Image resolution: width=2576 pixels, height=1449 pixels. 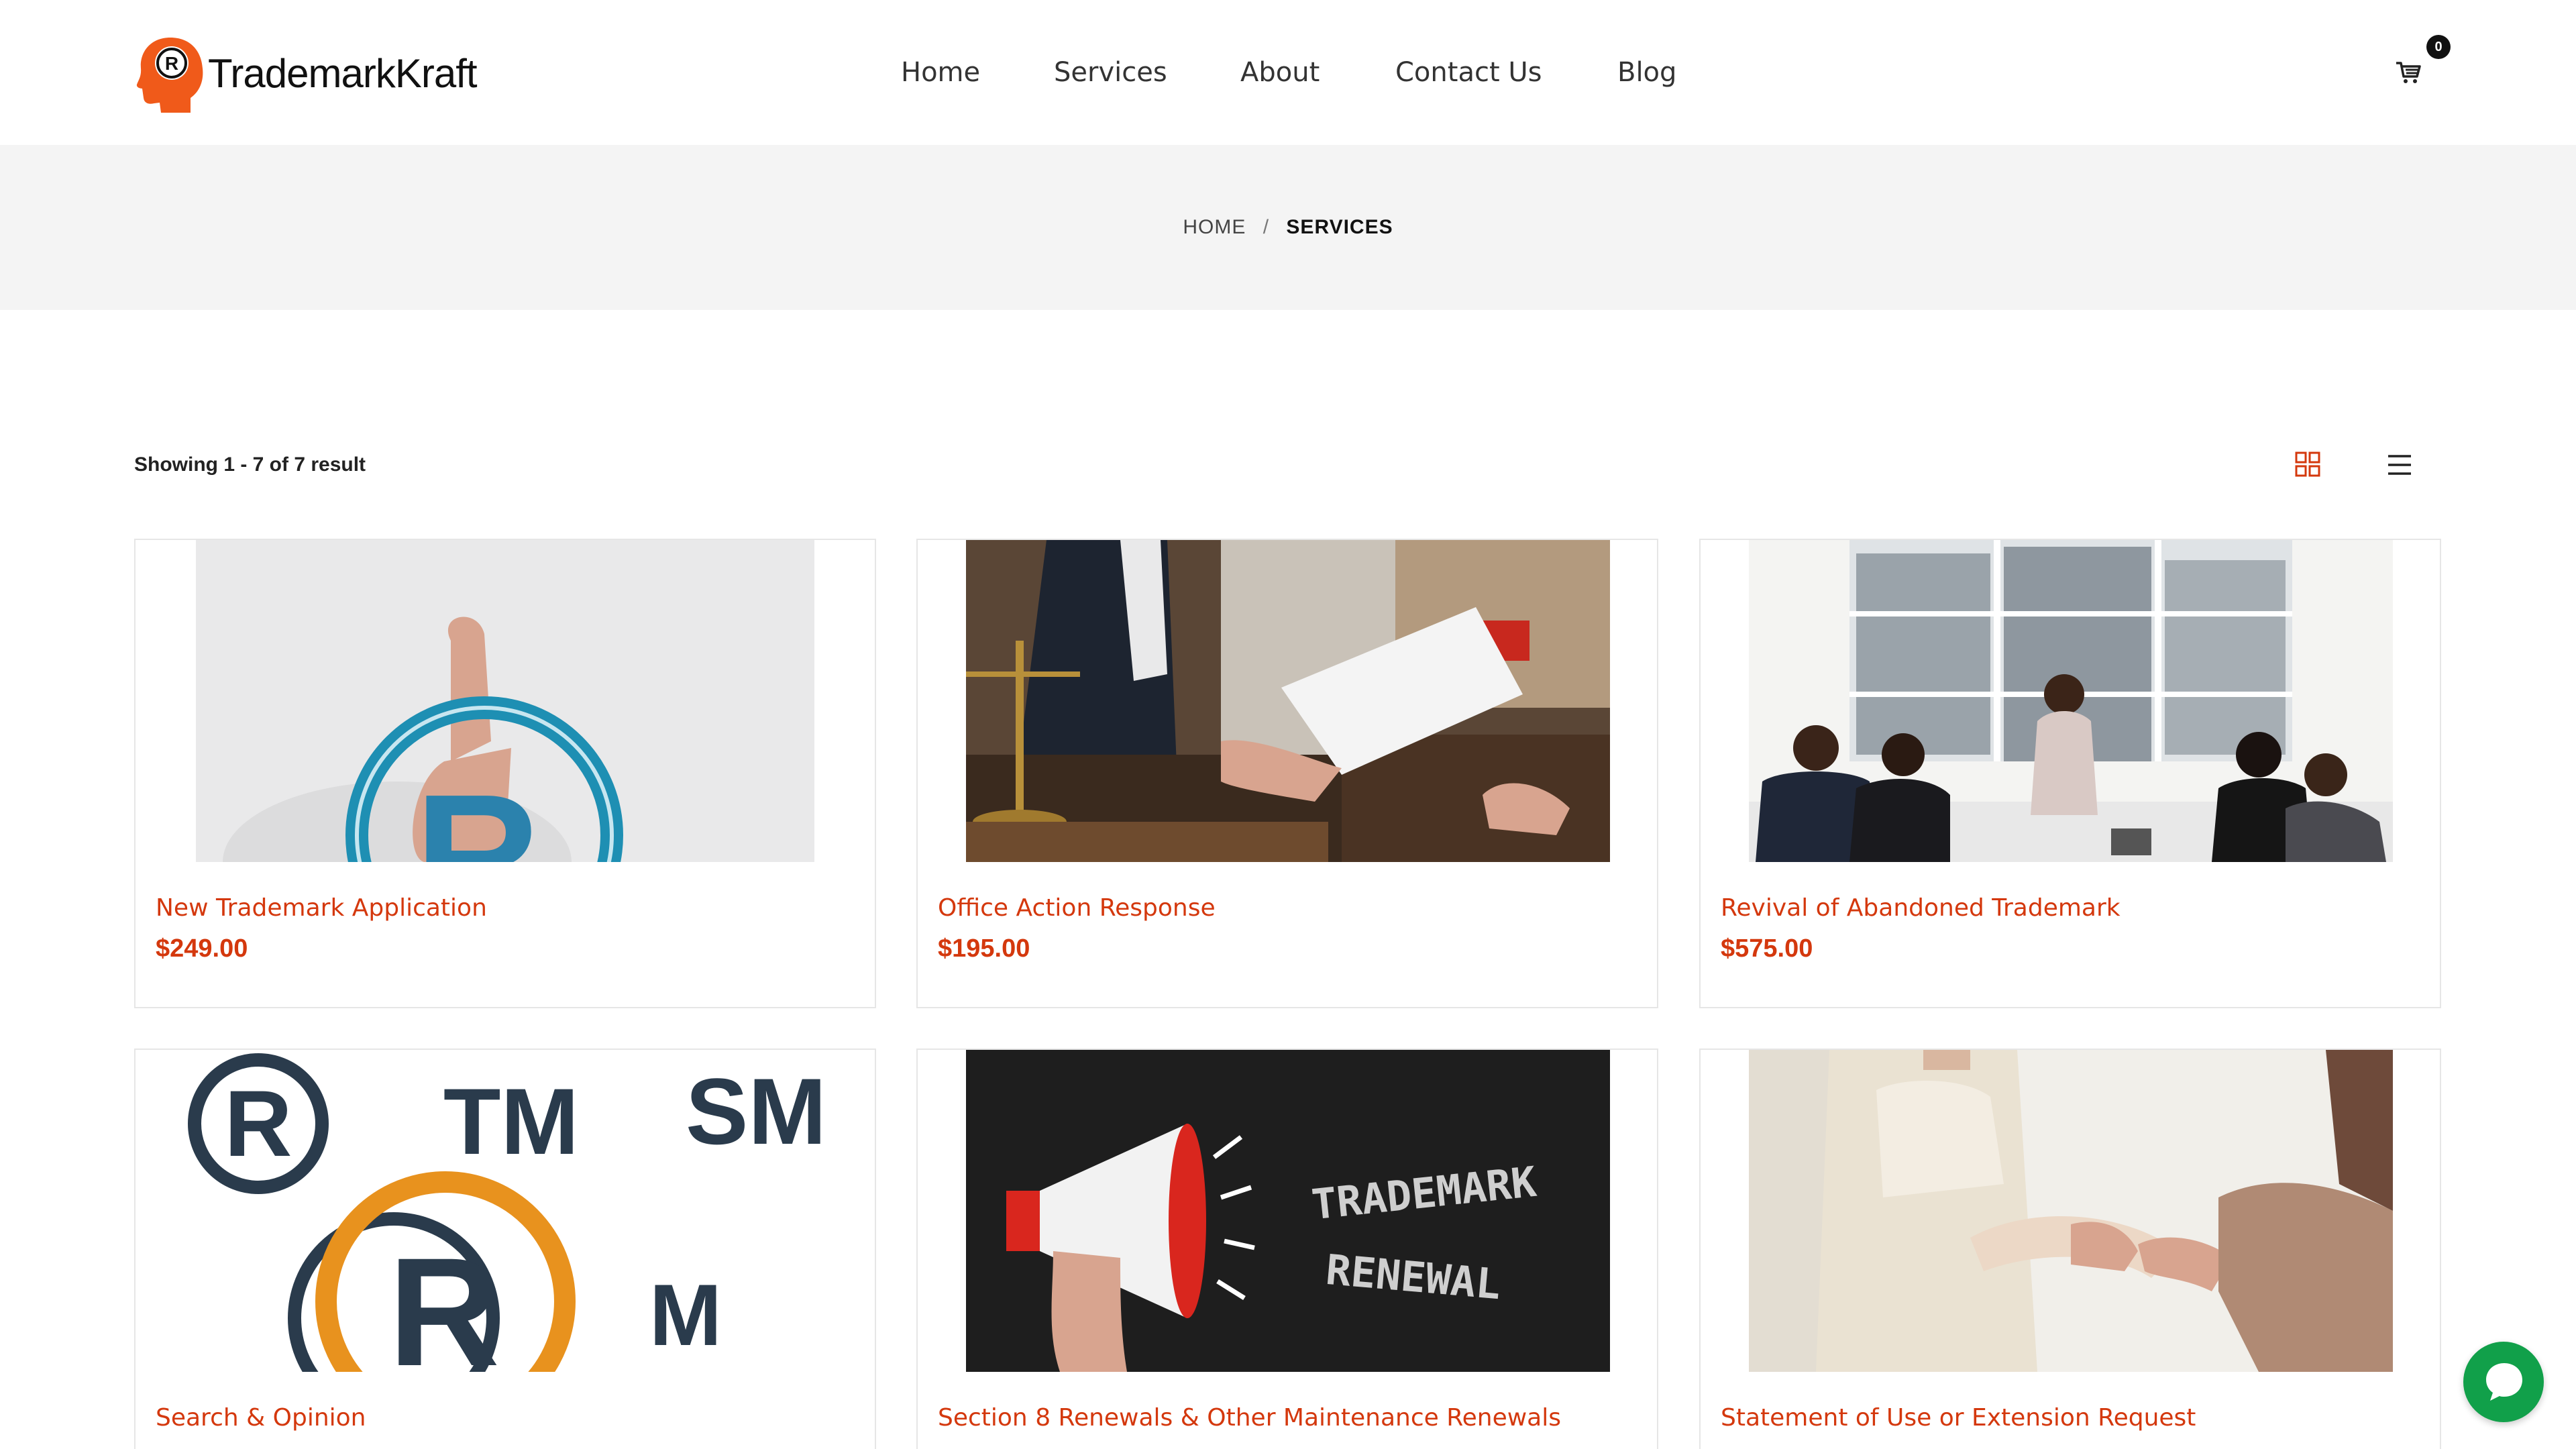 What do you see at coordinates (984, 948) in the screenshot?
I see `product-price: $195.00` at bounding box center [984, 948].